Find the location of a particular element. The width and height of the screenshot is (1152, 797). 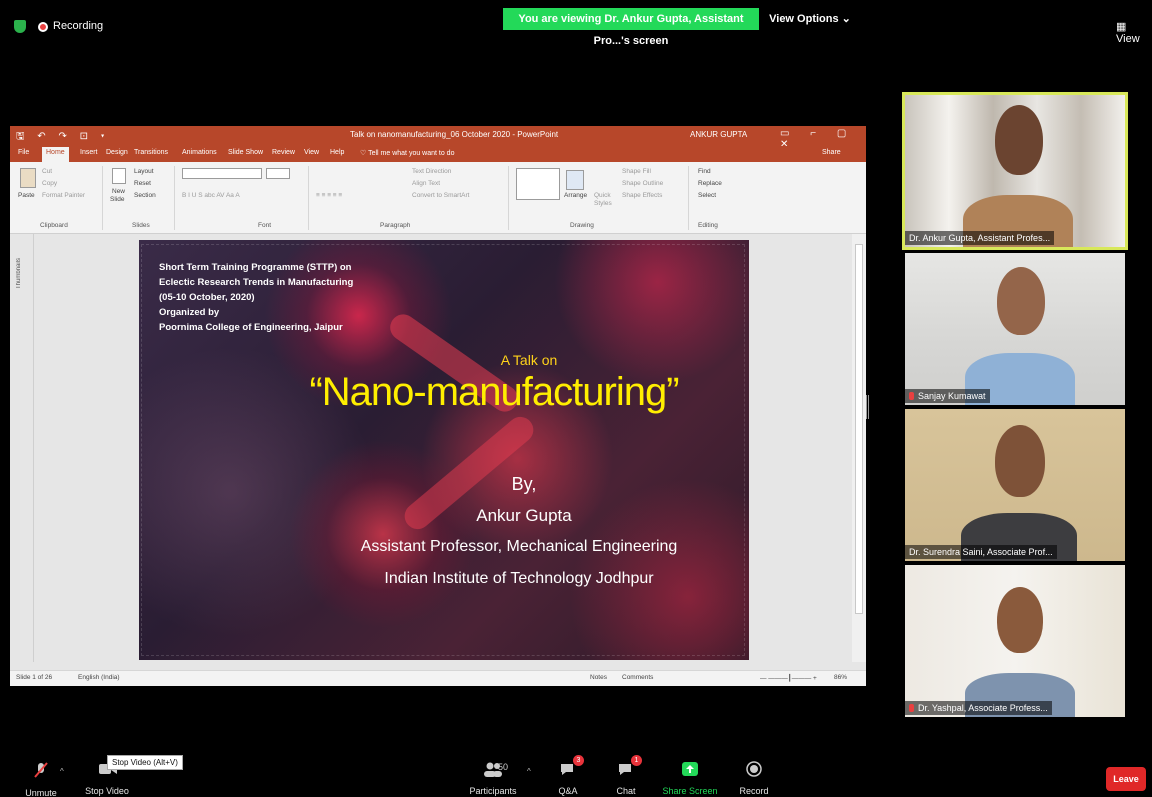

zoom-level: 86% is located at coordinates (841, 677).